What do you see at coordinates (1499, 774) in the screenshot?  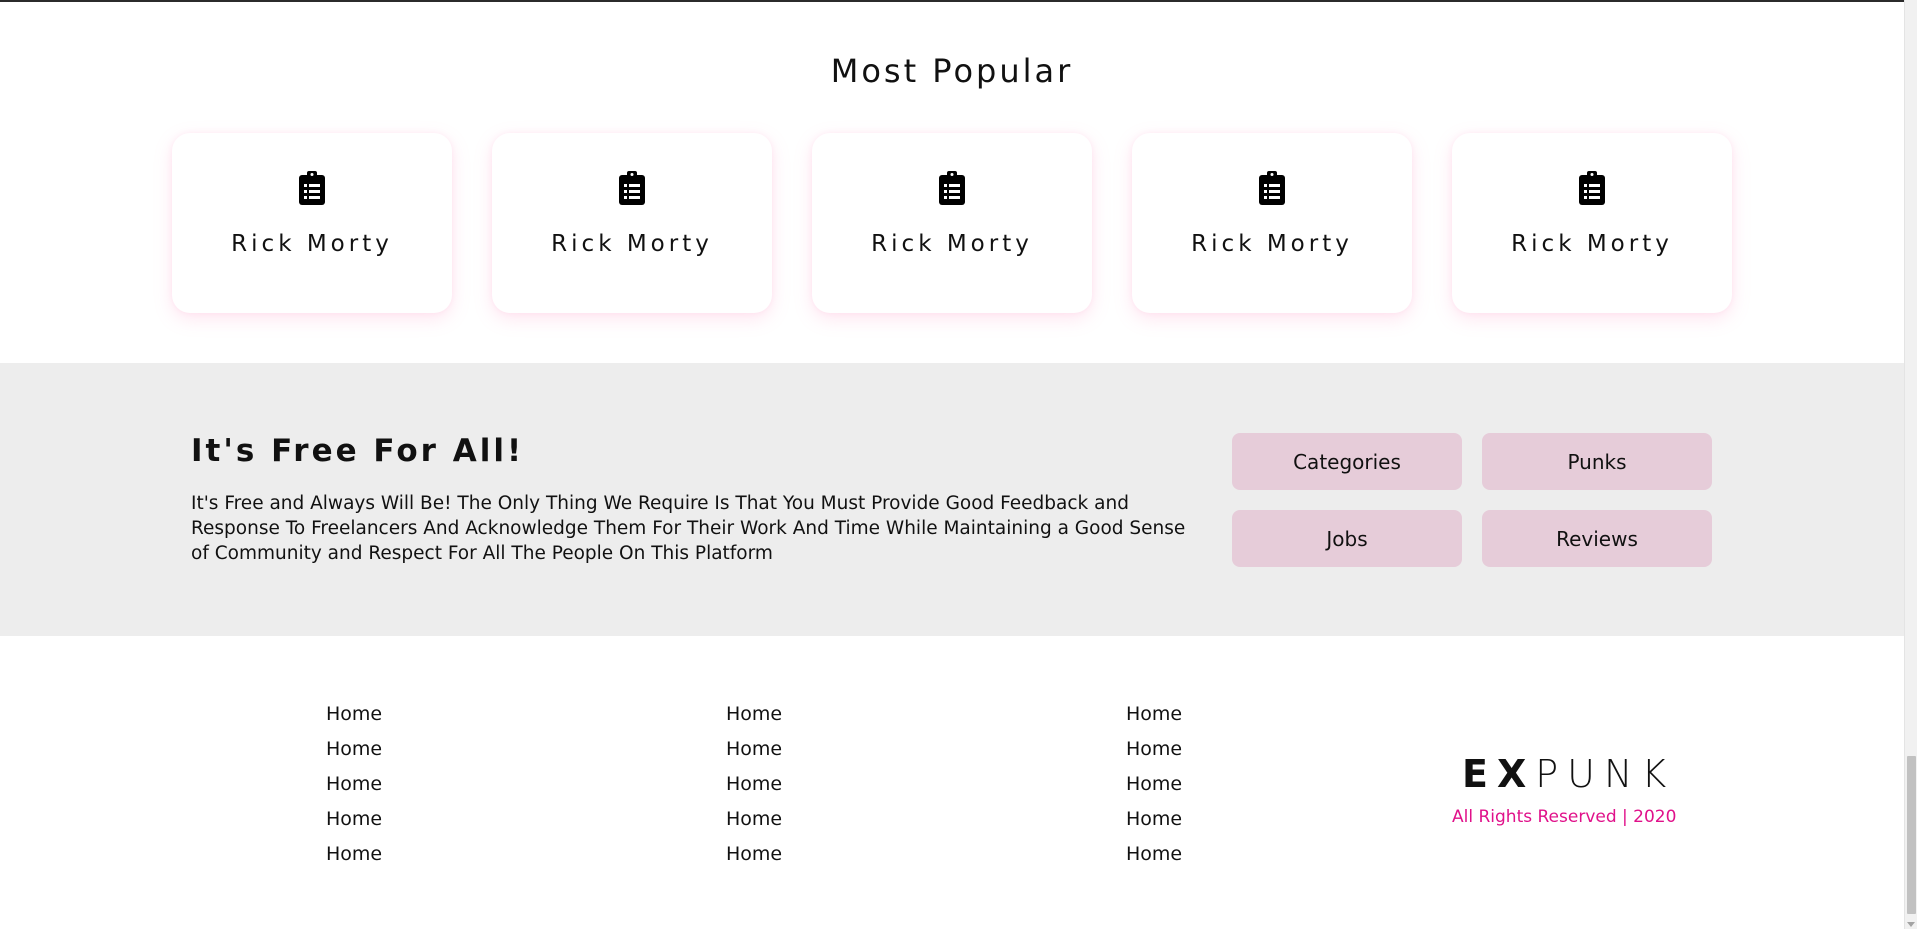 I see `brand-logo-bold: EX` at bounding box center [1499, 774].